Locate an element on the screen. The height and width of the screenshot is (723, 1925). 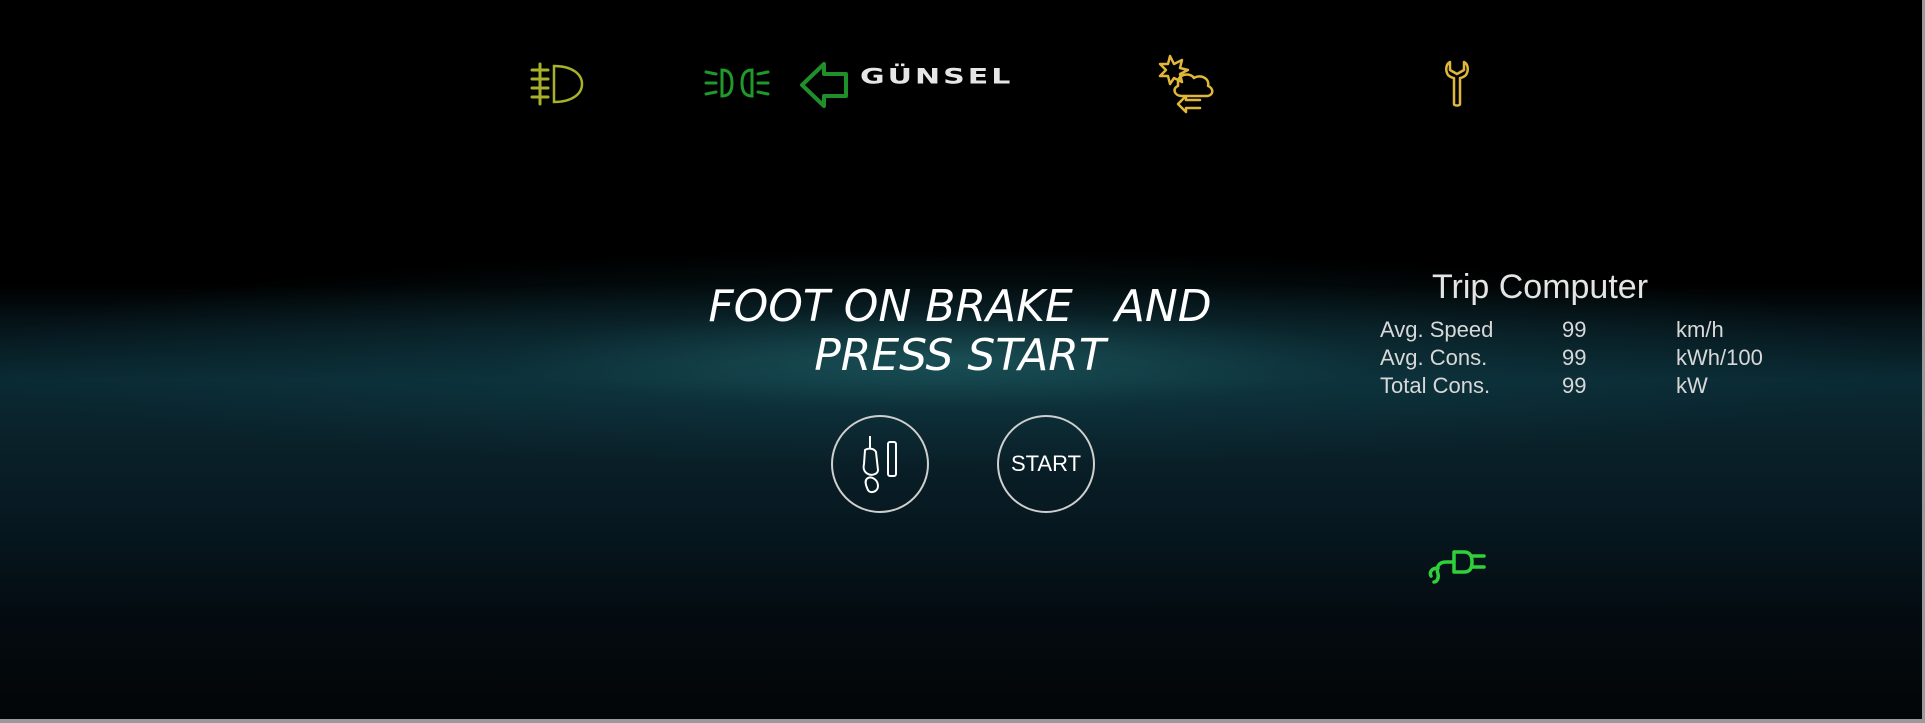
charging-plug-icon is located at coordinates (1457, 565).